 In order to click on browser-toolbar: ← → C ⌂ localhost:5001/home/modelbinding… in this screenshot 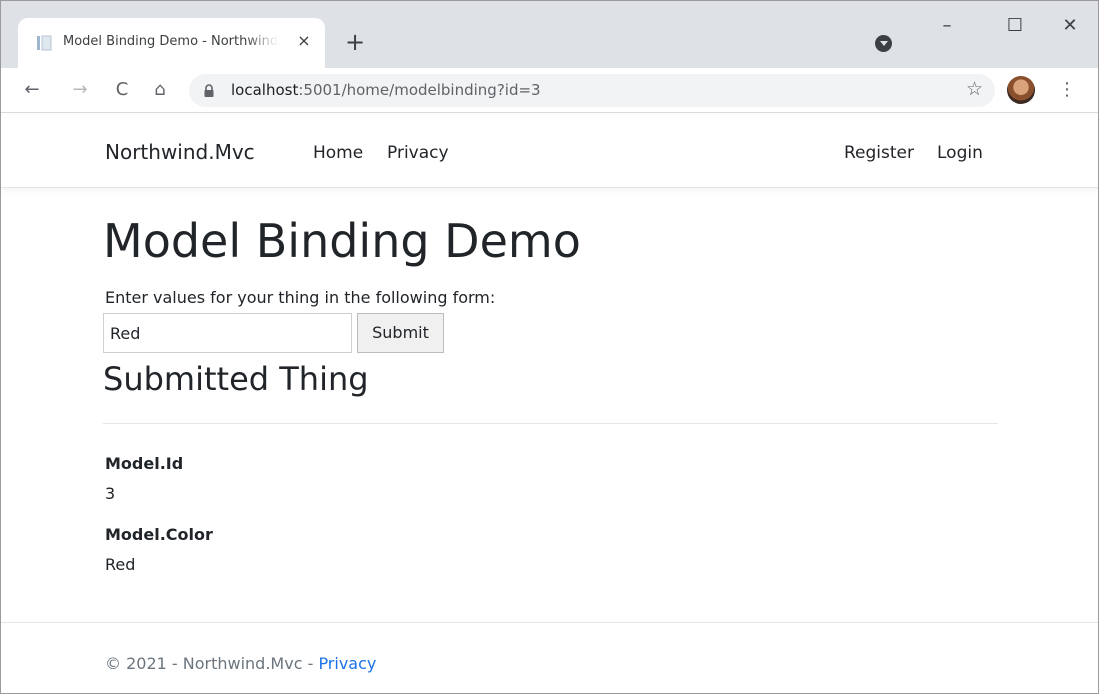, I will do `click(549, 90)`.